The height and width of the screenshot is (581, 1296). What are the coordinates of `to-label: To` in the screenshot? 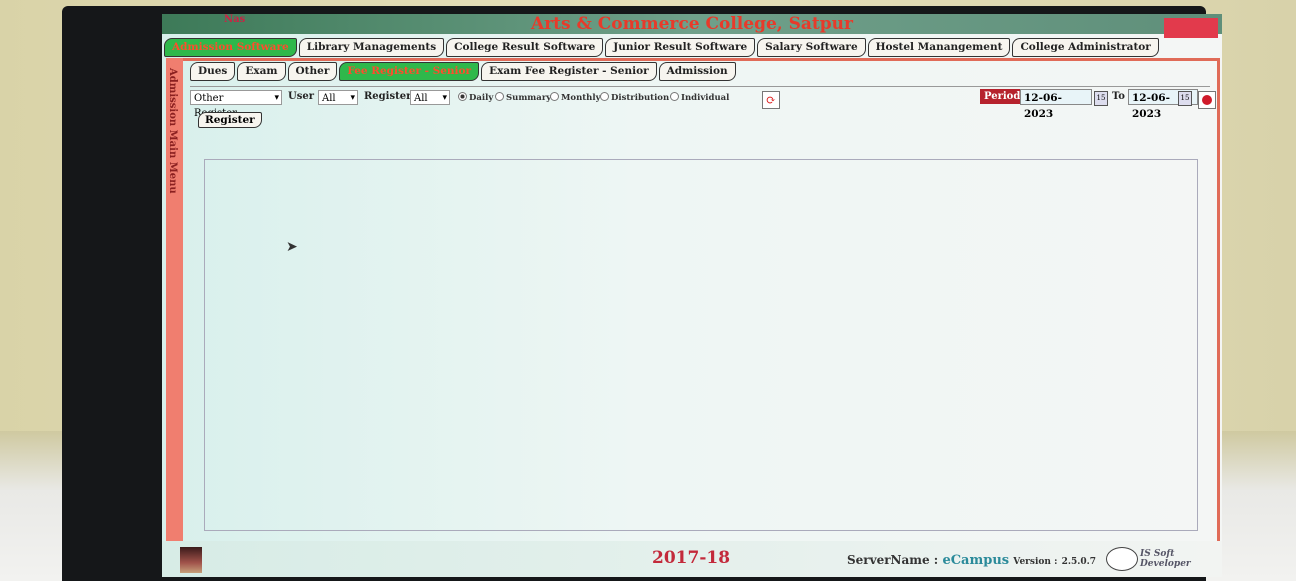 It's located at (1118, 96).